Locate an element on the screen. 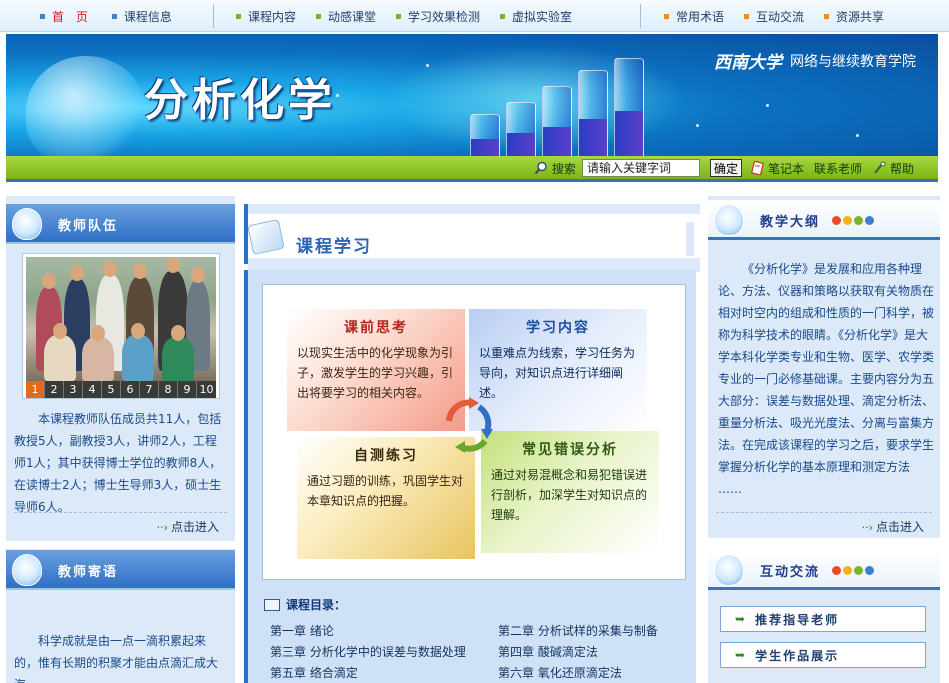  interaction-title: 互动交流 is located at coordinates (790, 572).